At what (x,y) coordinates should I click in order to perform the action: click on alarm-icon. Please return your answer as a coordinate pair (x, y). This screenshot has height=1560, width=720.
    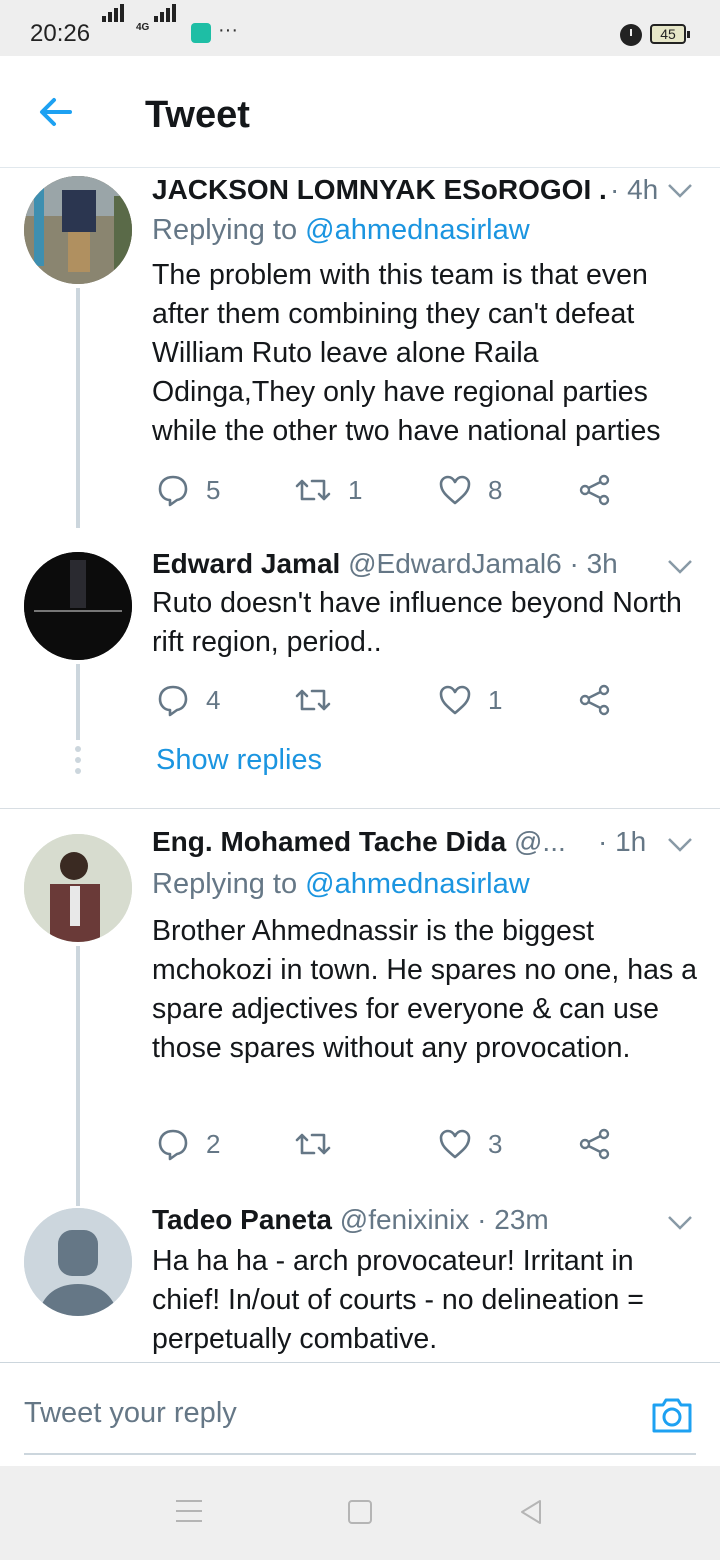
    Looking at the image, I should click on (631, 35).